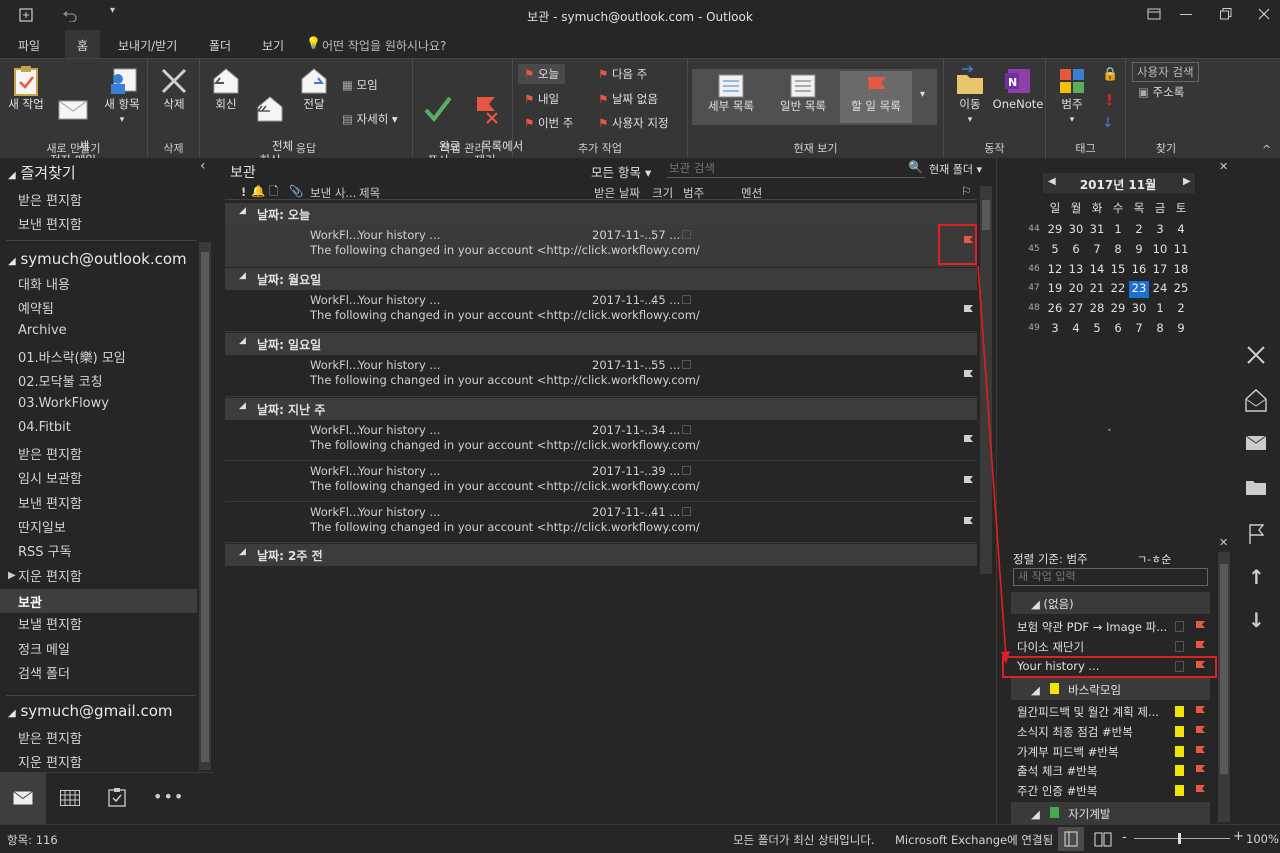  Describe the element at coordinates (369, 193) in the screenshot. I see `subject-column: 제목` at that location.